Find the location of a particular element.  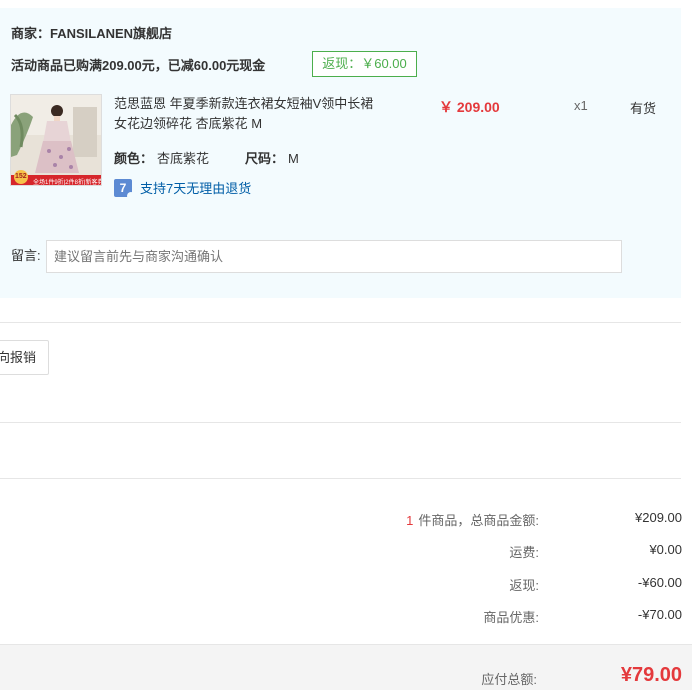

payable-total-bar: 应付总额: ¥79.00 is located at coordinates (346, 667).